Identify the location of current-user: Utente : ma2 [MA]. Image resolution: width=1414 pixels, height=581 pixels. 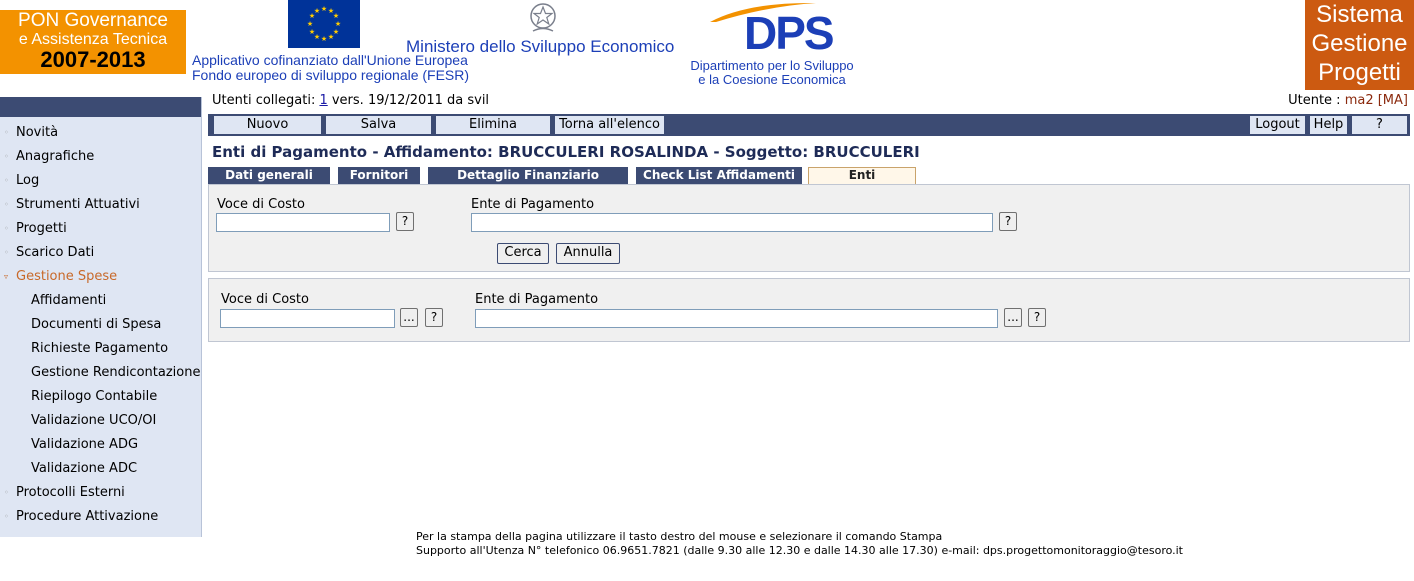
(1348, 101).